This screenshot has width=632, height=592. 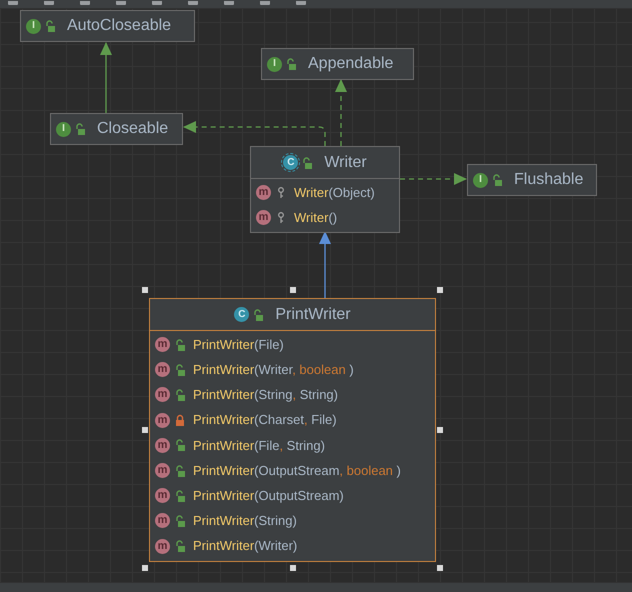 I want to click on method-signature: PrintWriter(OutputStream, boolean ), so click(x=297, y=471).